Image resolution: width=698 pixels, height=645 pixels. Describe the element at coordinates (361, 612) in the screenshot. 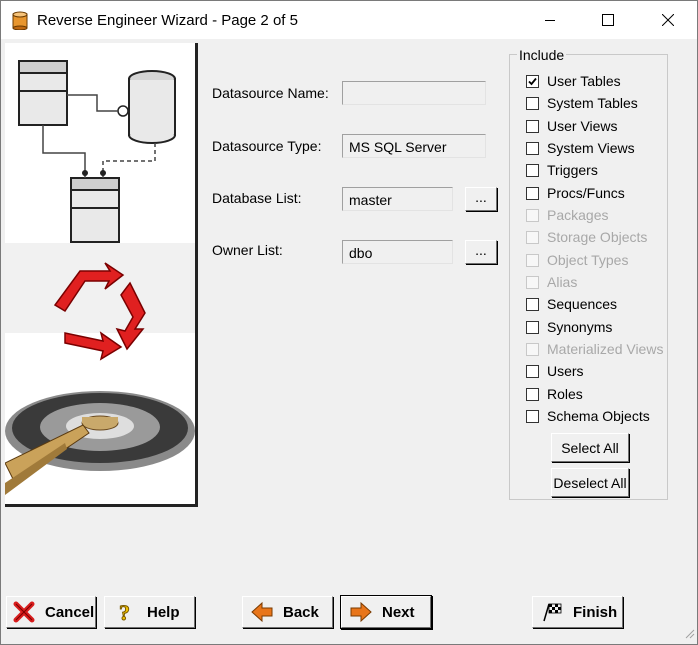

I see `next-arrow-icon` at that location.